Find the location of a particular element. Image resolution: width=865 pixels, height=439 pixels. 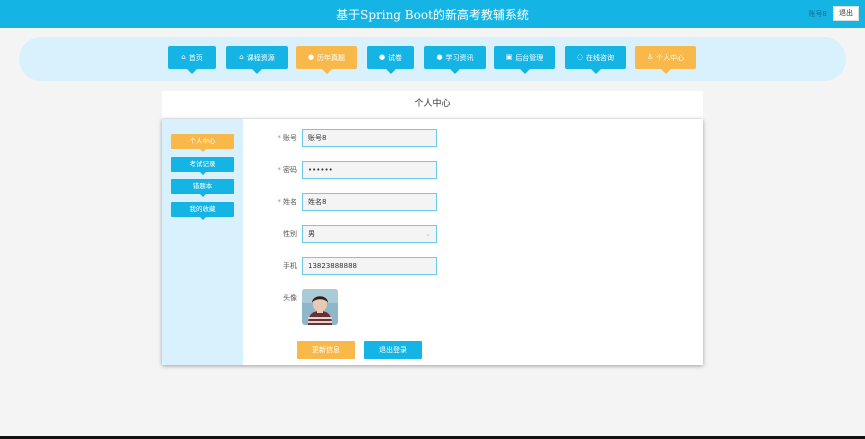

phone-label: 手机 is located at coordinates (290, 266).